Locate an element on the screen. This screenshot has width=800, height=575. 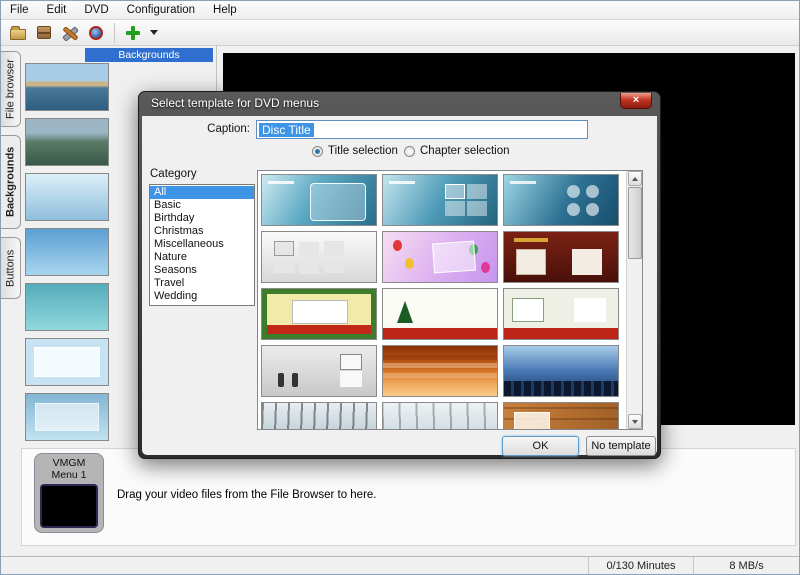
add-menu-dropdown is located at coordinates (153, 33).